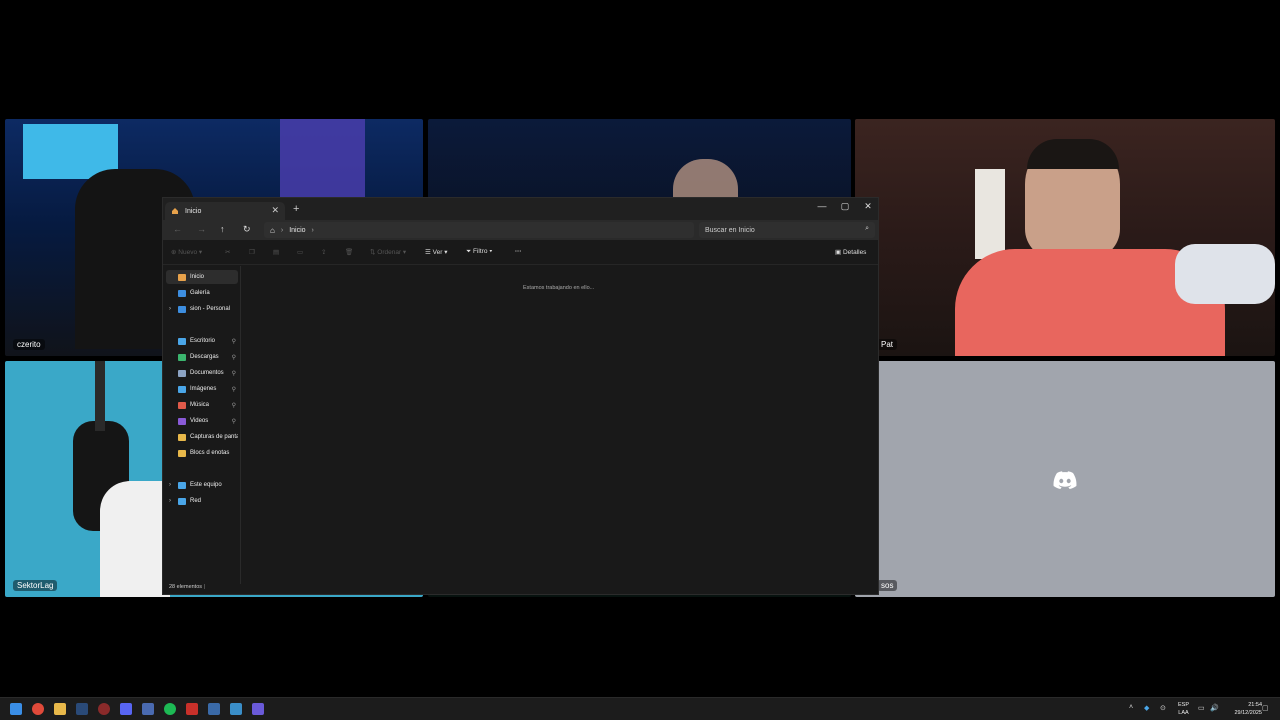  What do you see at coordinates (38, 709) in the screenshot?
I see `chrome-icon` at bounding box center [38, 709].